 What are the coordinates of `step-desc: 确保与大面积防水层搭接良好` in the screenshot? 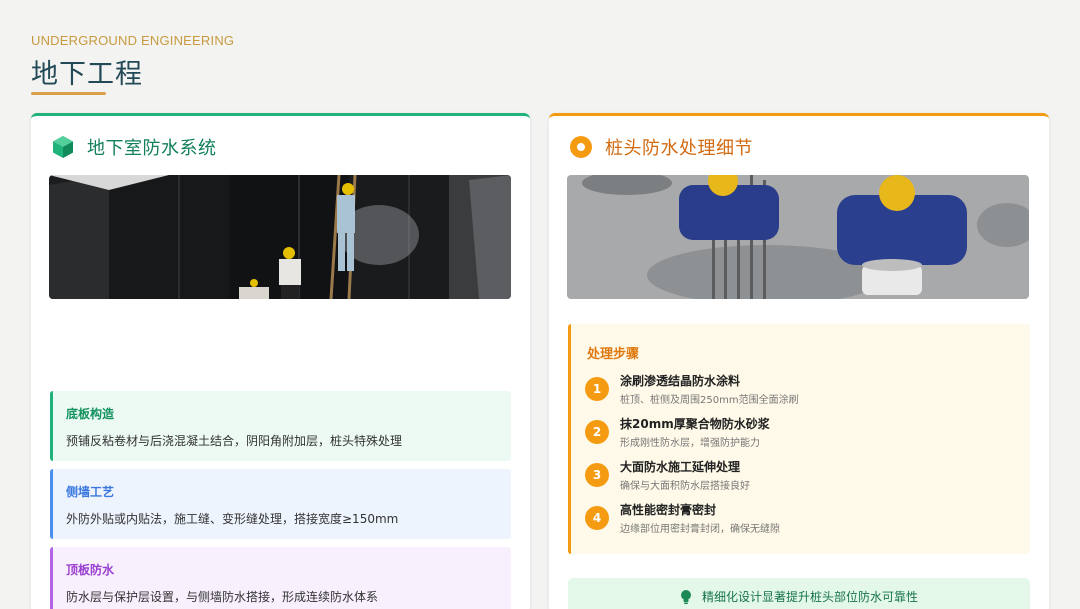 It's located at (685, 486).